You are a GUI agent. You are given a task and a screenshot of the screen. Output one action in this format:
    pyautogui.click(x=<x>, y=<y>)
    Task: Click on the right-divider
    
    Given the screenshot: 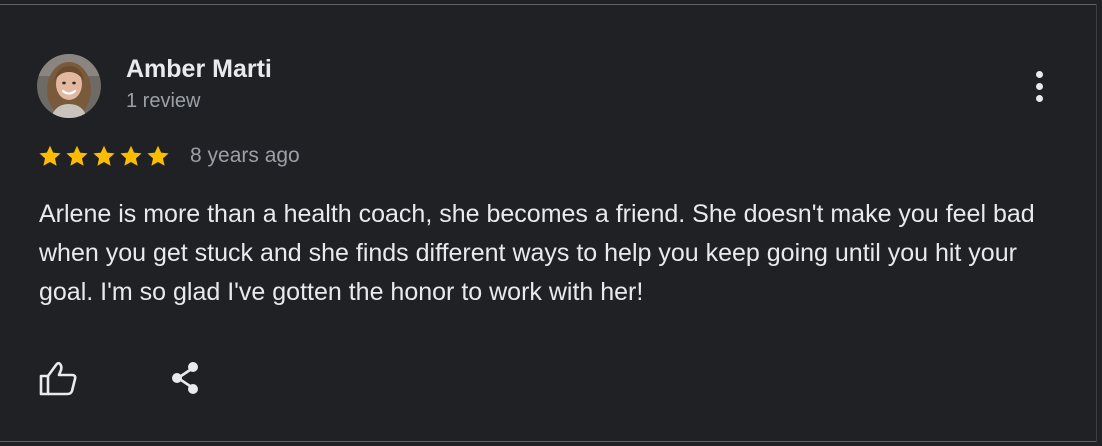 What is the action you would take?
    pyautogui.click(x=1096, y=223)
    